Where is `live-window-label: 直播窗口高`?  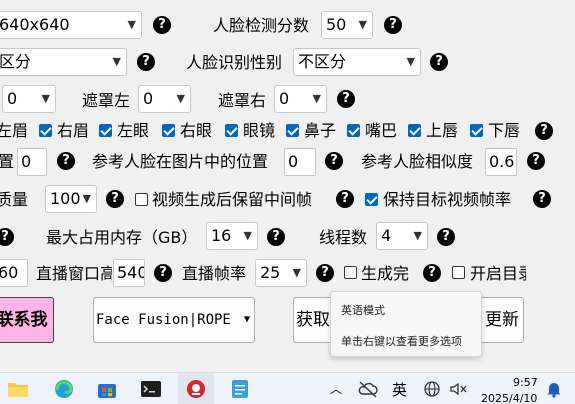 live-window-label: 直播窗口高 is located at coordinates (74, 273).